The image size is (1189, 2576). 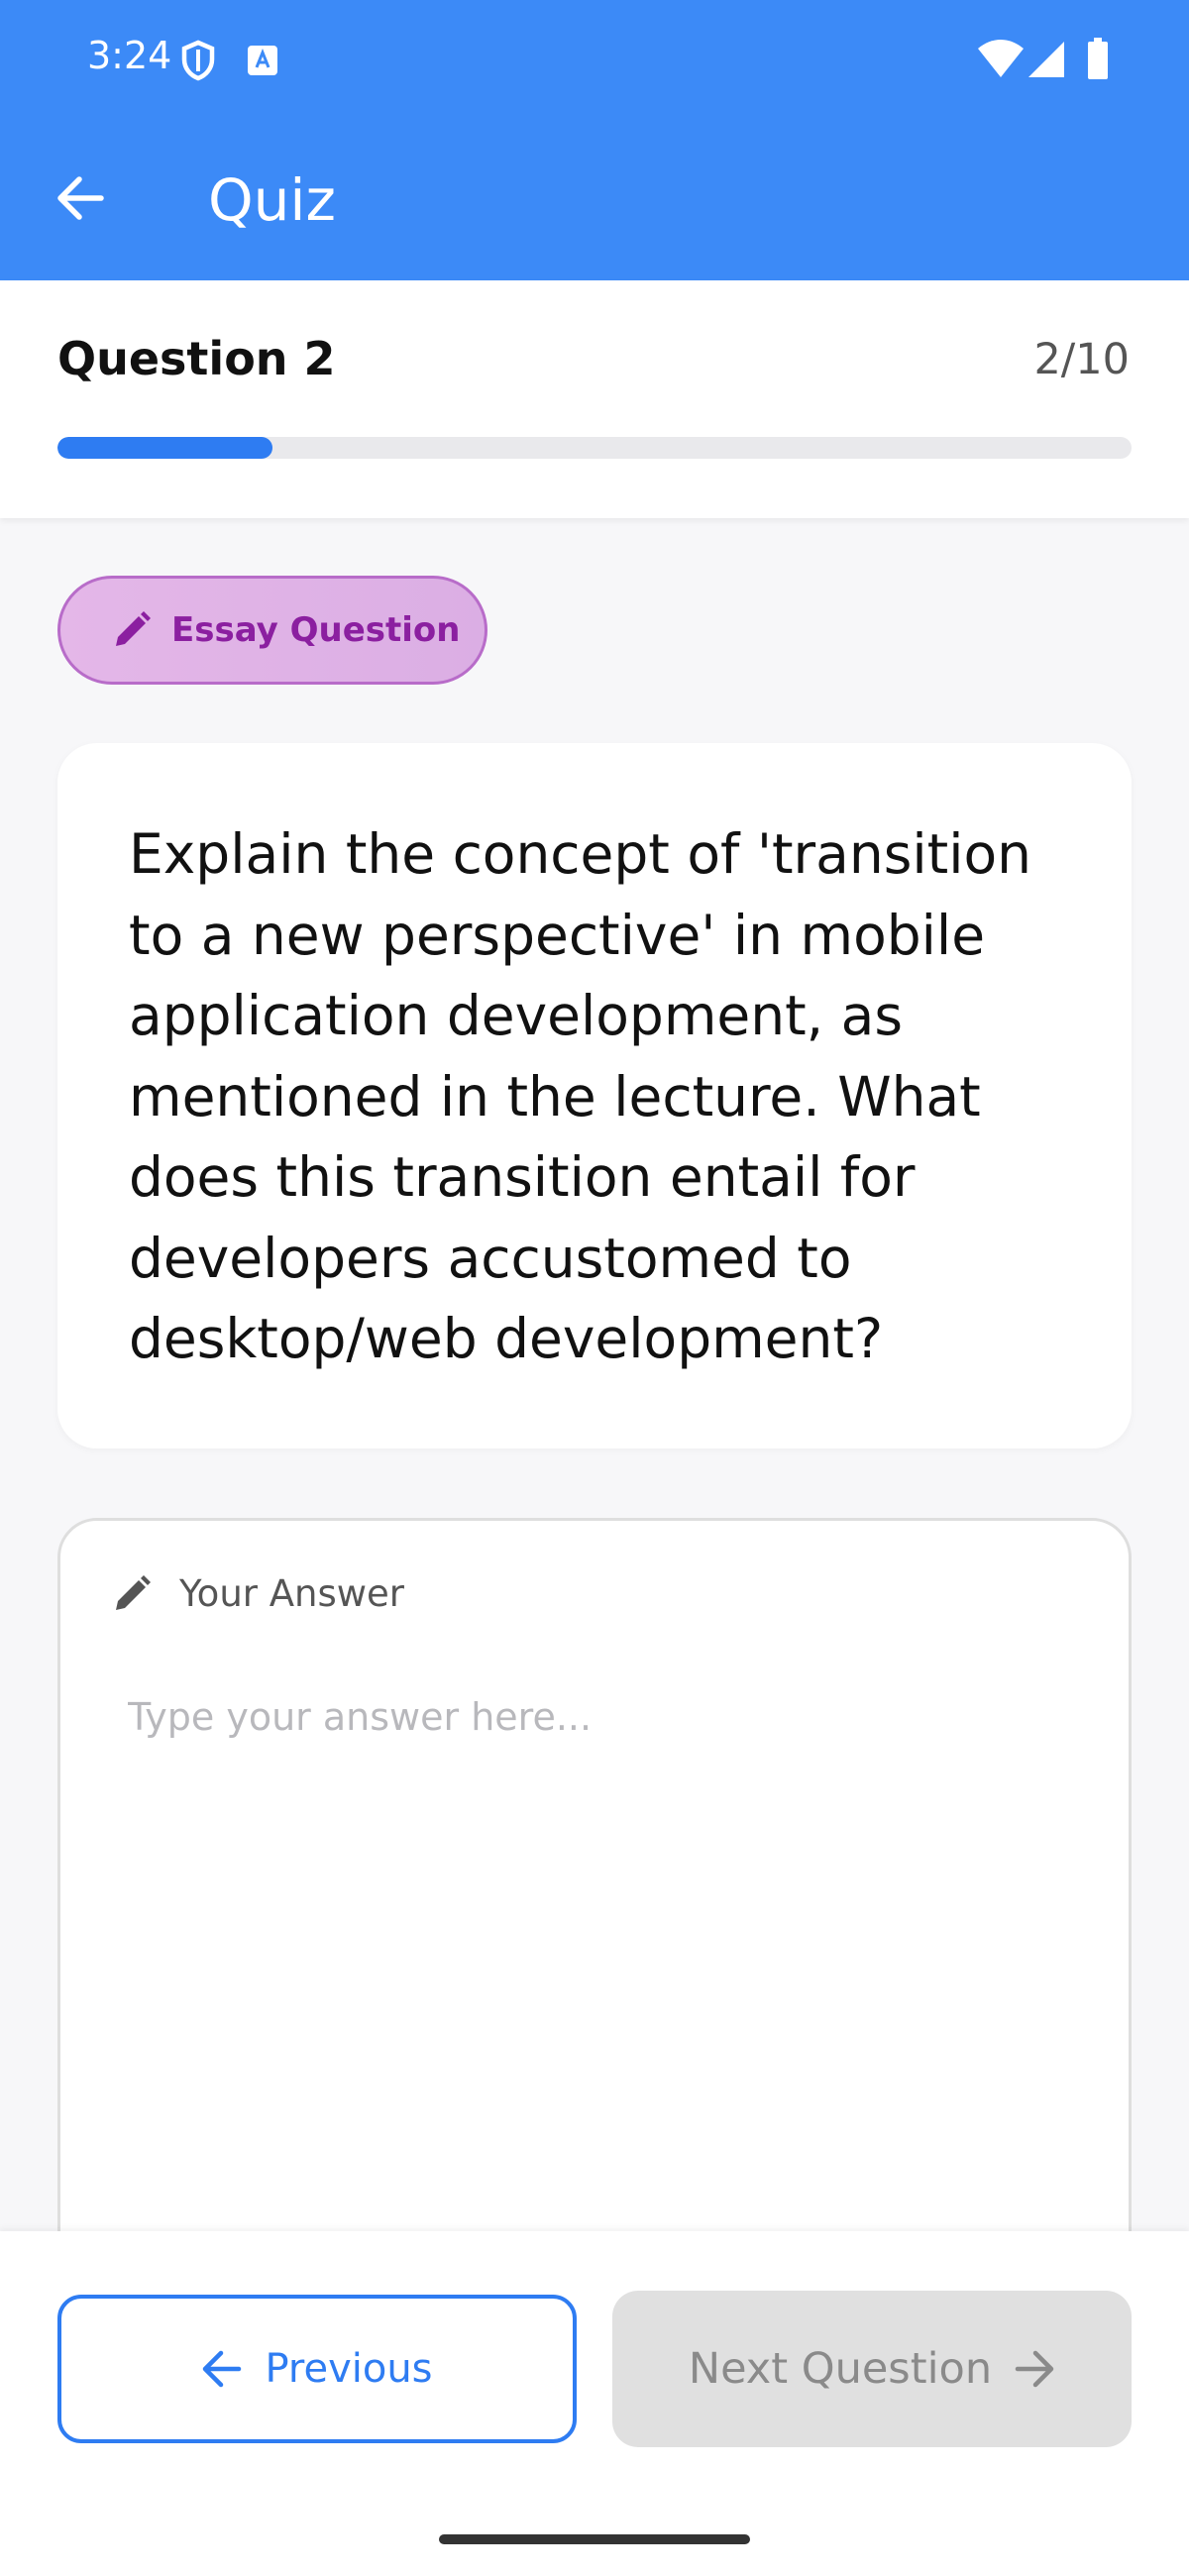 What do you see at coordinates (841, 2369) in the screenshot?
I see `next-button-label: Next Question` at bounding box center [841, 2369].